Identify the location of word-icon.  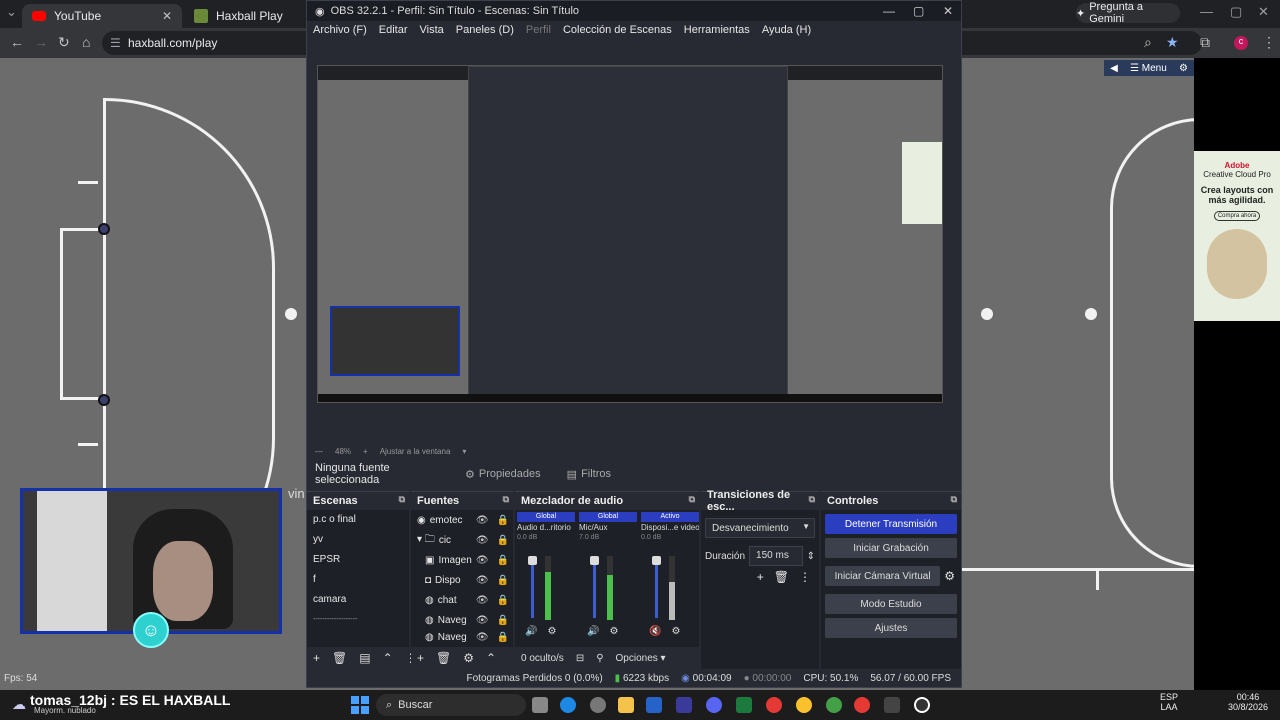
(654, 705).